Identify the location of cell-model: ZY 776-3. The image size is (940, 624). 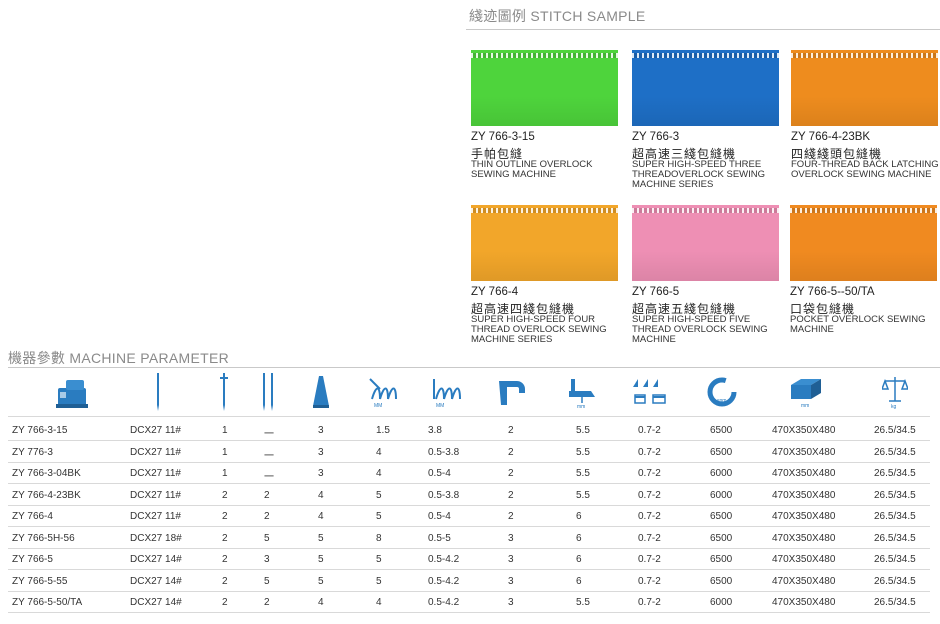
(32, 452).